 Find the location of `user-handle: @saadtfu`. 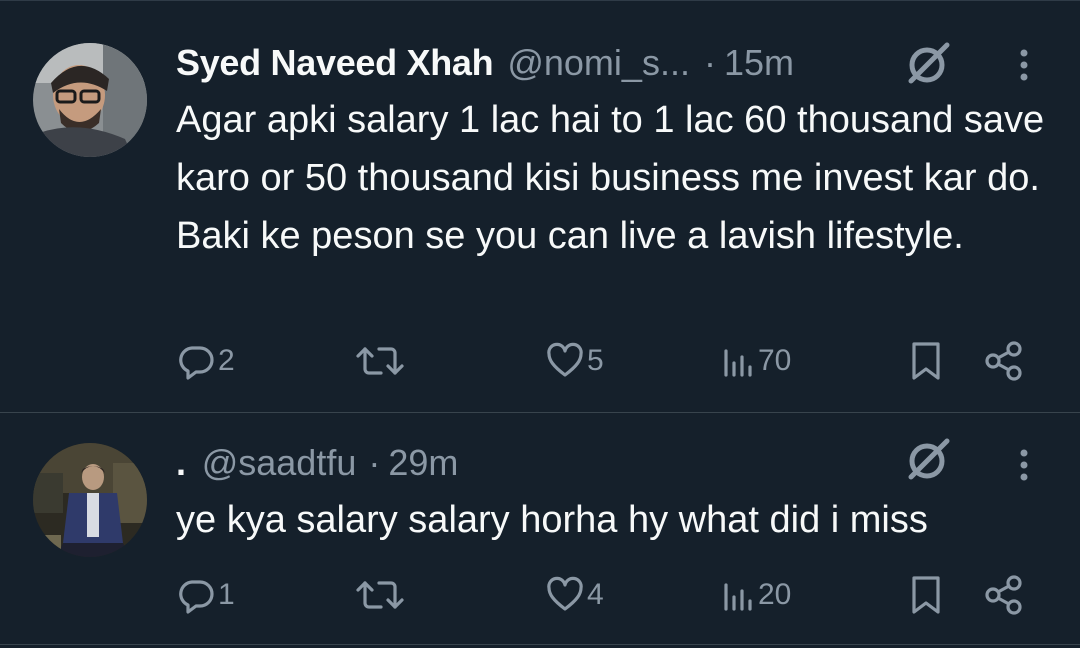

user-handle: @saadtfu is located at coordinates (279, 463).